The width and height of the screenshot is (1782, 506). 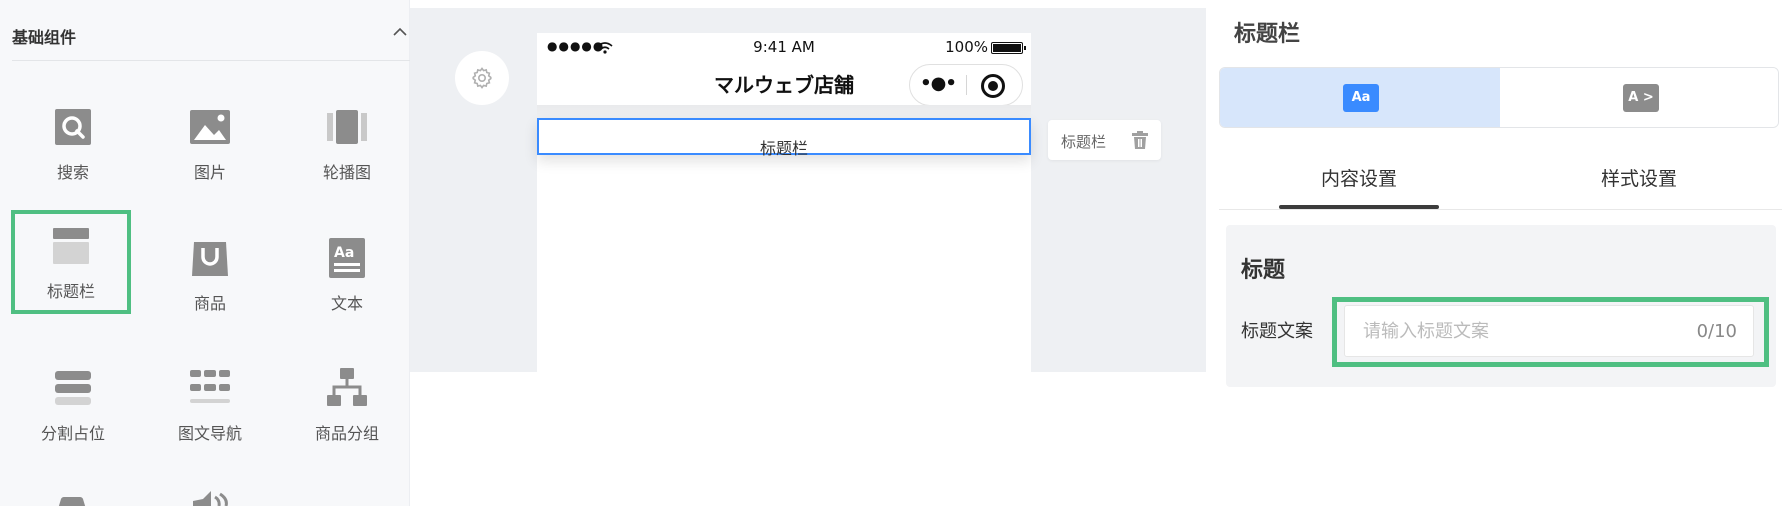 I want to click on close-target-icon, so click(x=993, y=86).